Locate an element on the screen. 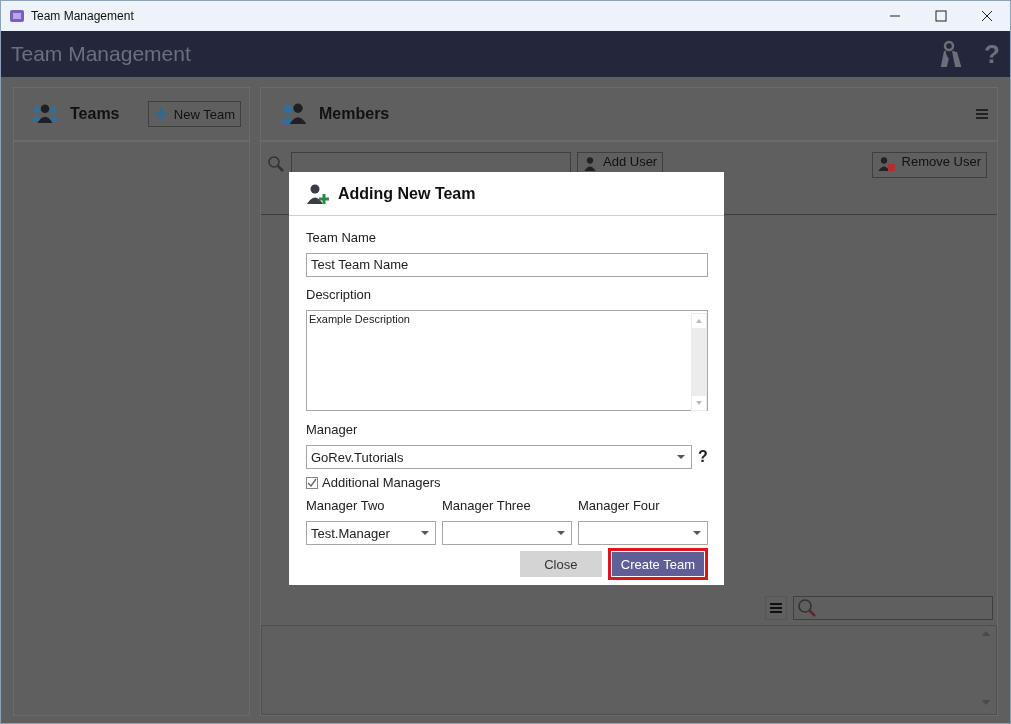 Image resolution: width=1011 pixels, height=724 pixels. remove-person-icon is located at coordinates (886, 164).